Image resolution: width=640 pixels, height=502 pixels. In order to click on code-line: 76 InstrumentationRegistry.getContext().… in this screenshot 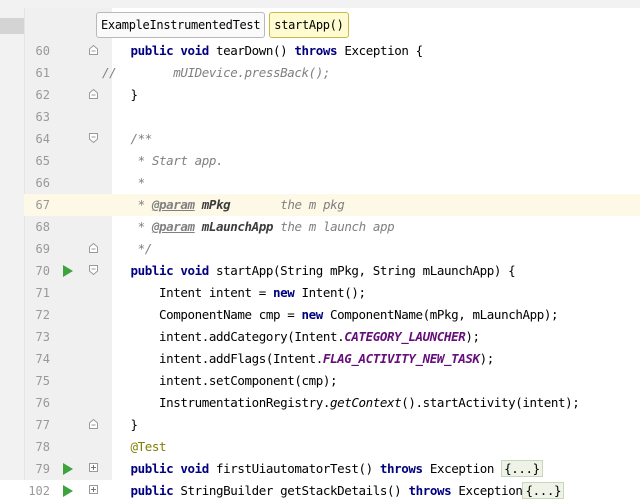, I will do `click(332, 403)`.